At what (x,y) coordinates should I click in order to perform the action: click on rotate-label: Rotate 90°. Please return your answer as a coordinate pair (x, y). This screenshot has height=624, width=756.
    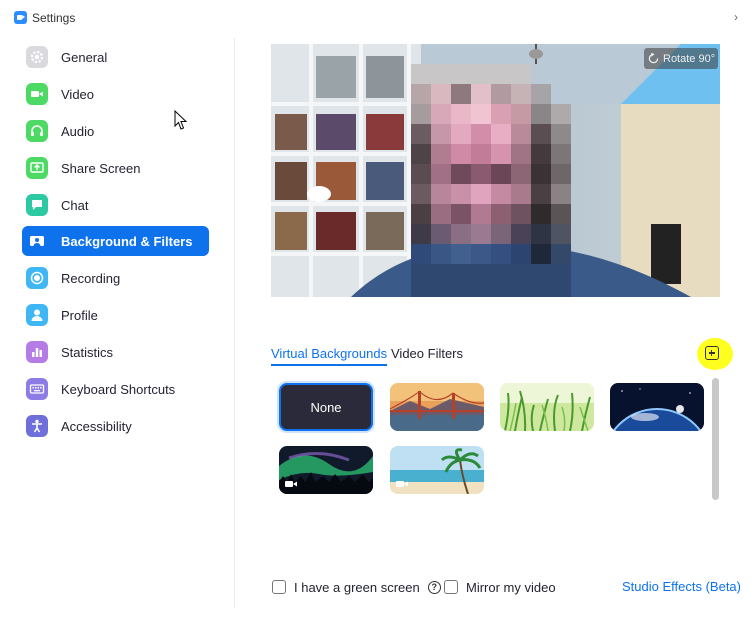
    Looking at the image, I should click on (689, 58).